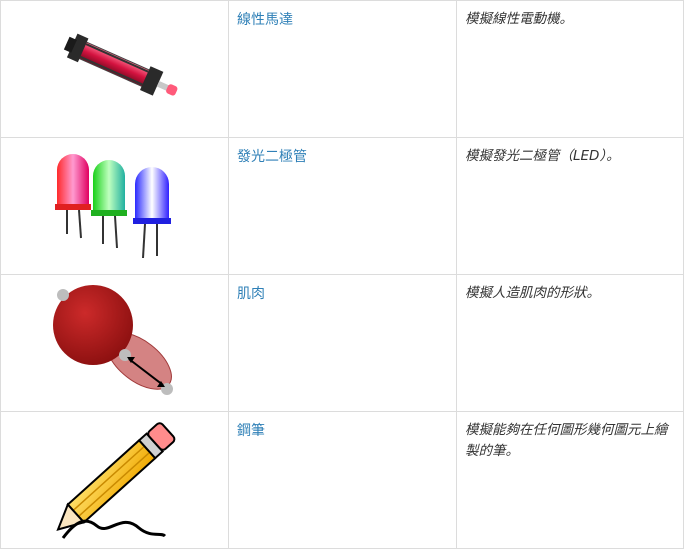 The height and width of the screenshot is (552, 685). Describe the element at coordinates (251, 294) in the screenshot. I see `component-name-link: 肌肉` at that location.